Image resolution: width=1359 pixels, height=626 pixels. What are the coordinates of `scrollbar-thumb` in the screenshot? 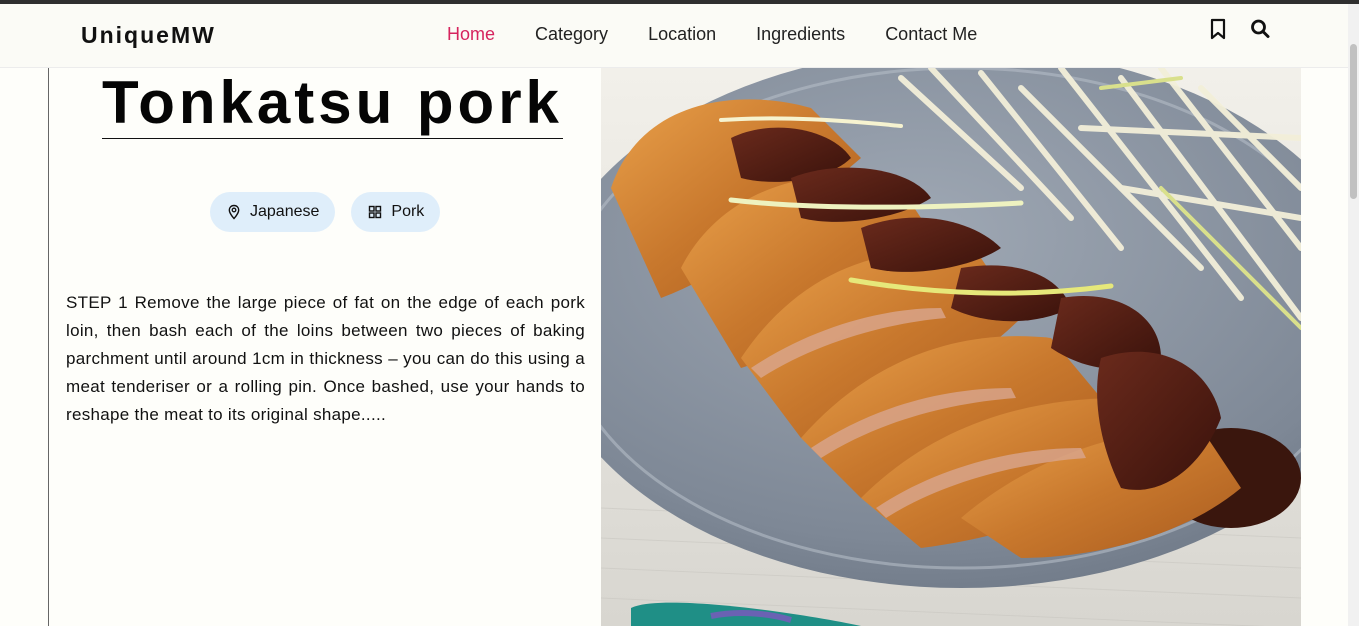 It's located at (1353, 121).